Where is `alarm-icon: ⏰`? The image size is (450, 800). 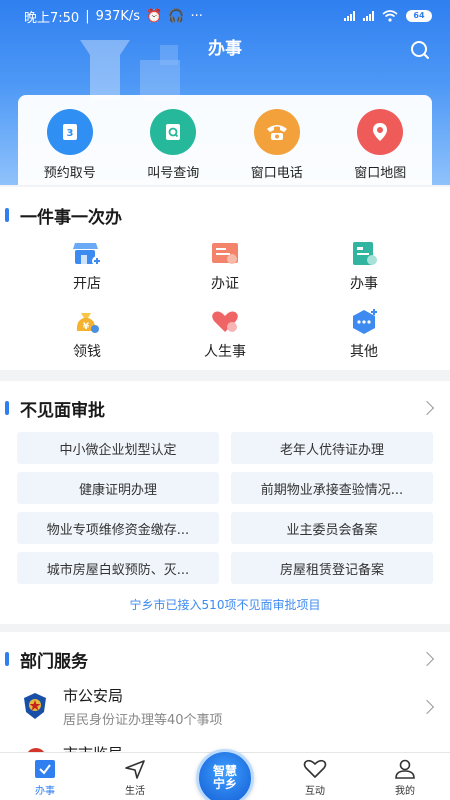
alarm-icon: ⏰ is located at coordinates (154, 16).